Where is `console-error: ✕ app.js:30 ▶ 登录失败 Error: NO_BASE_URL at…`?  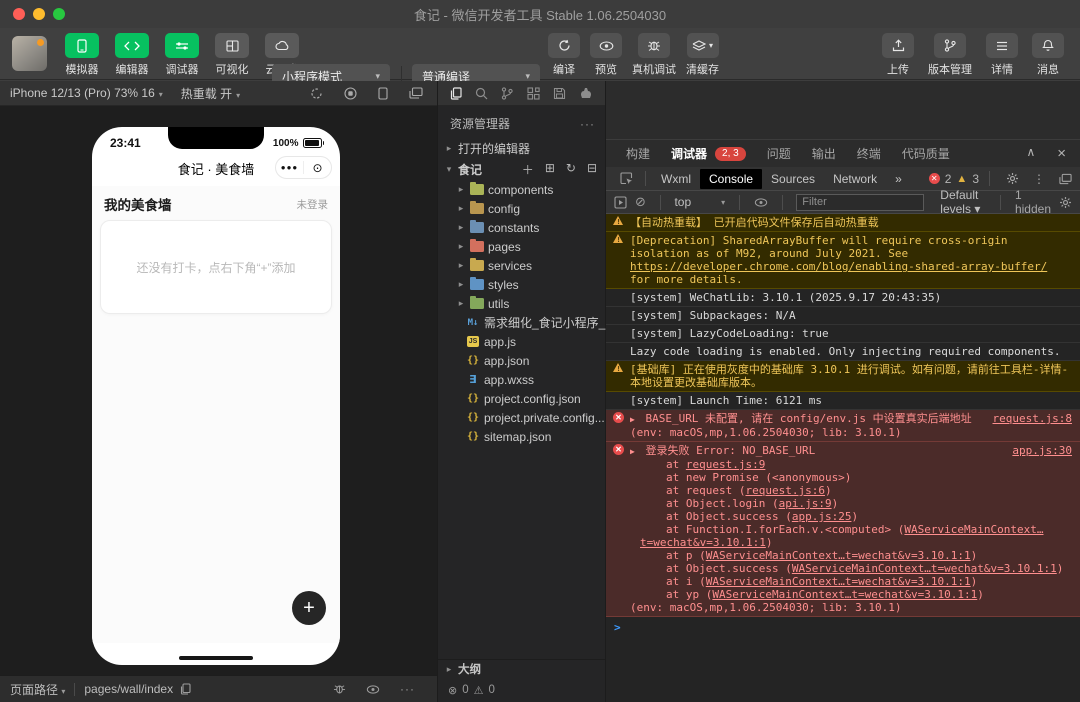 console-error: ✕ app.js:30 ▶ 登录失败 Error: NO_BASE_URL at… is located at coordinates (843, 529).